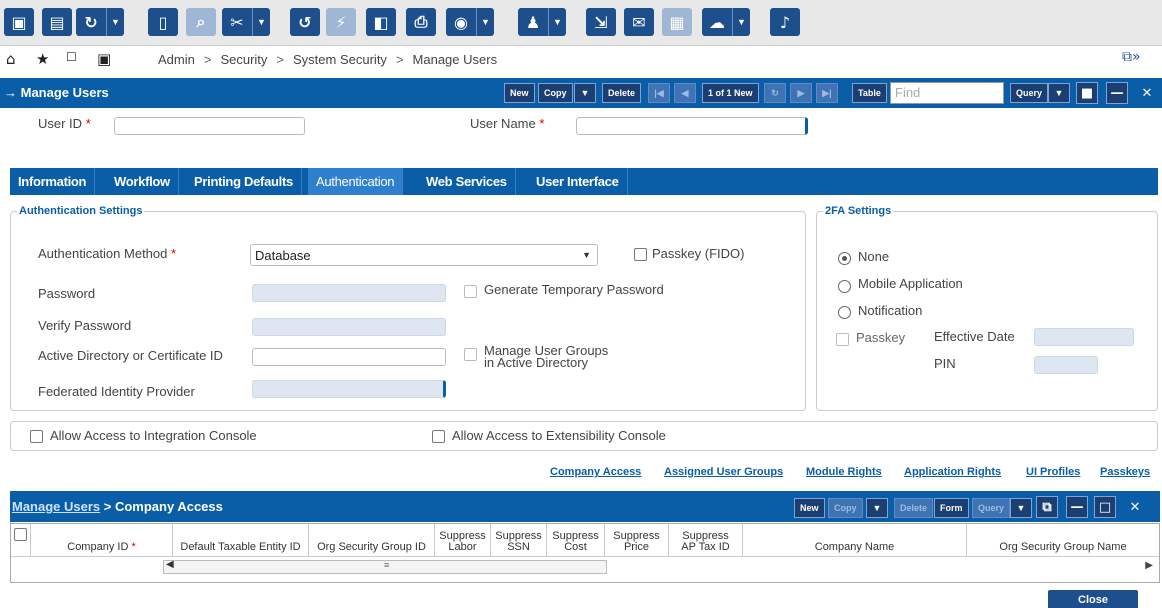  Describe the element at coordinates (201, 22) in the screenshot. I see `search-icon: ⌕` at that location.